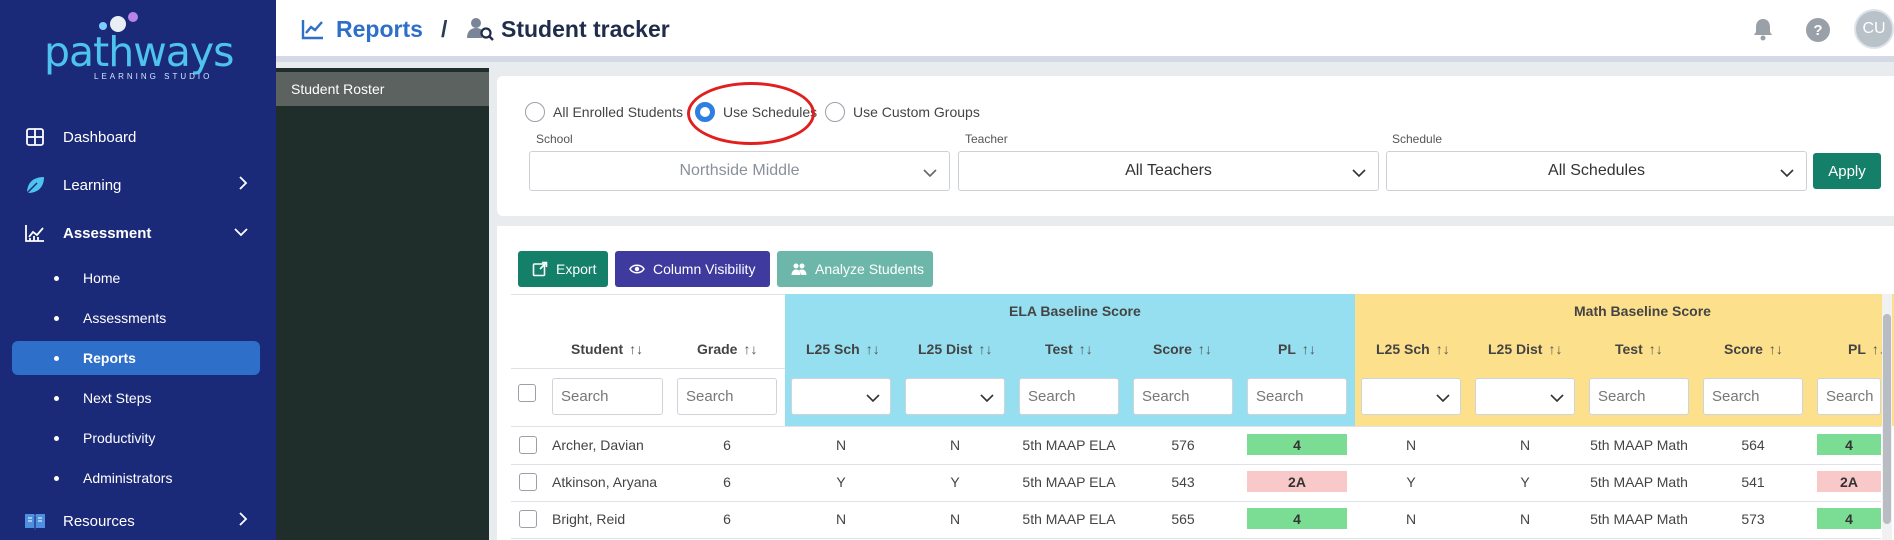 The image size is (1894, 540). What do you see at coordinates (955, 396) in the screenshot?
I see `filter-select-ela-l25-dist` at bounding box center [955, 396].